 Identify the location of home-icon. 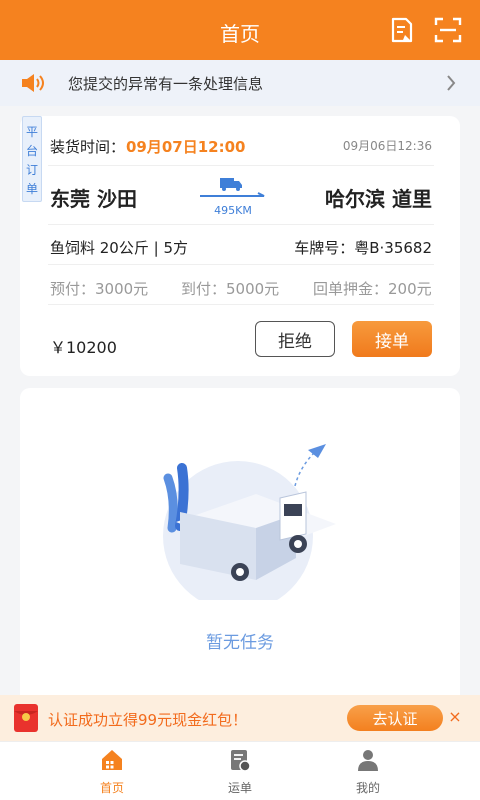
(112, 760).